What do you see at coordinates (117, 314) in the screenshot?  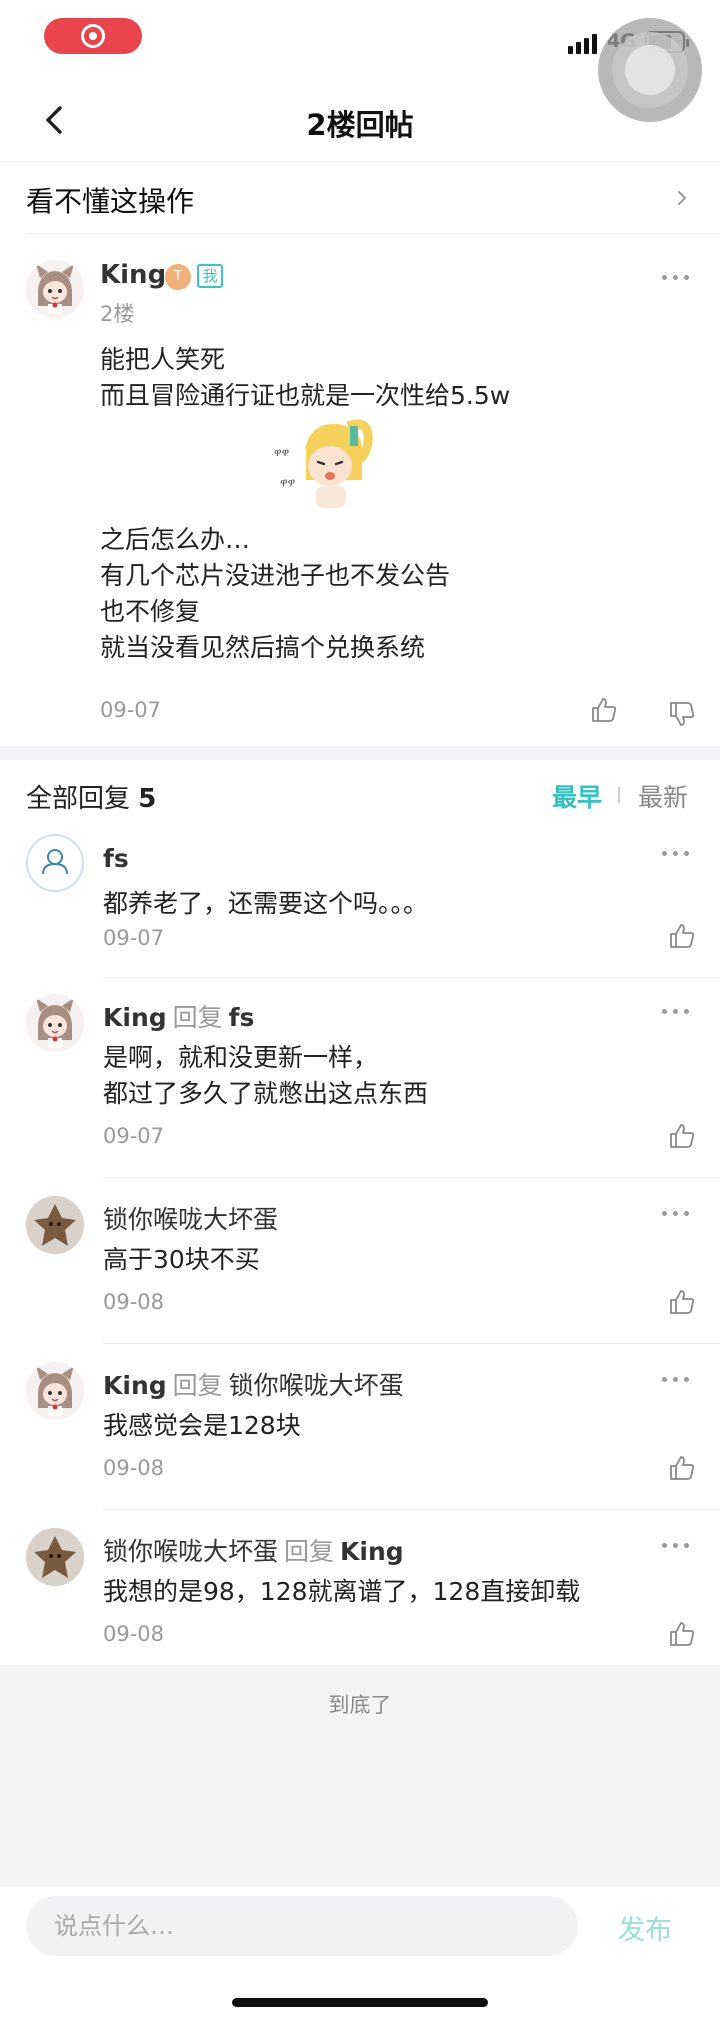 I see `floor-number: 2楼` at bounding box center [117, 314].